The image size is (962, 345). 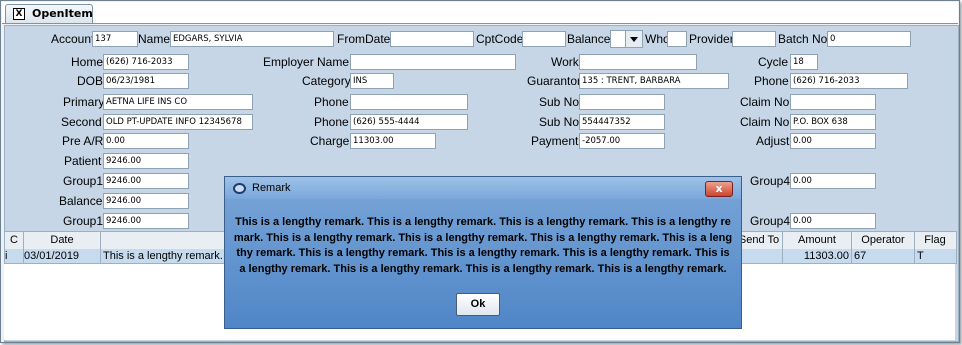 What do you see at coordinates (433, 62) in the screenshot?
I see `employer-field` at bounding box center [433, 62].